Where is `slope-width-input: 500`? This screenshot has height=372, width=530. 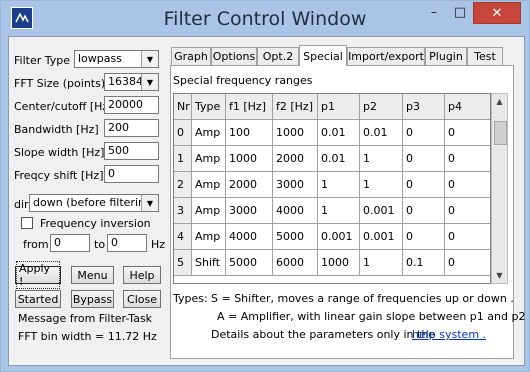 slope-width-input: 500 is located at coordinates (131, 151).